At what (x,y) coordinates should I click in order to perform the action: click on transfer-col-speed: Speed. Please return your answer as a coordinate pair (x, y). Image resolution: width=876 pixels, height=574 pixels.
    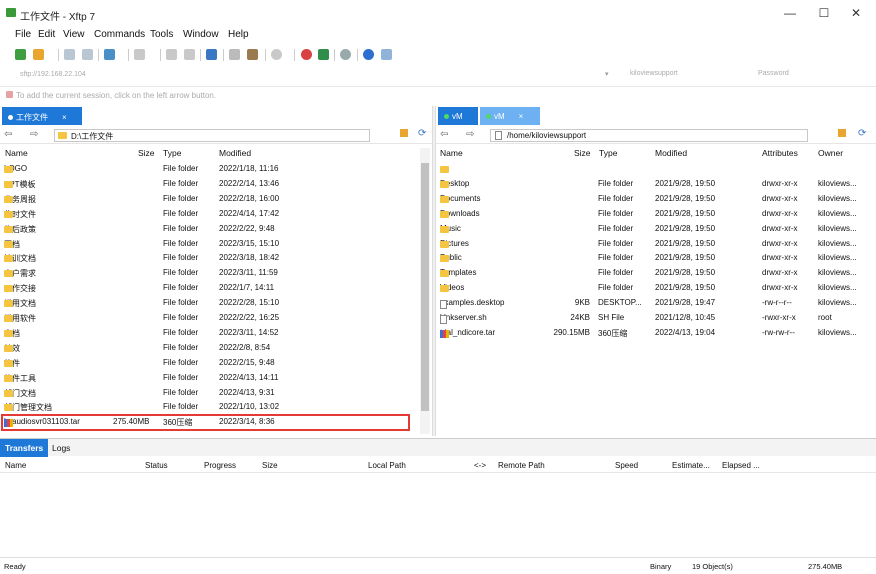
    Looking at the image, I should click on (626, 465).